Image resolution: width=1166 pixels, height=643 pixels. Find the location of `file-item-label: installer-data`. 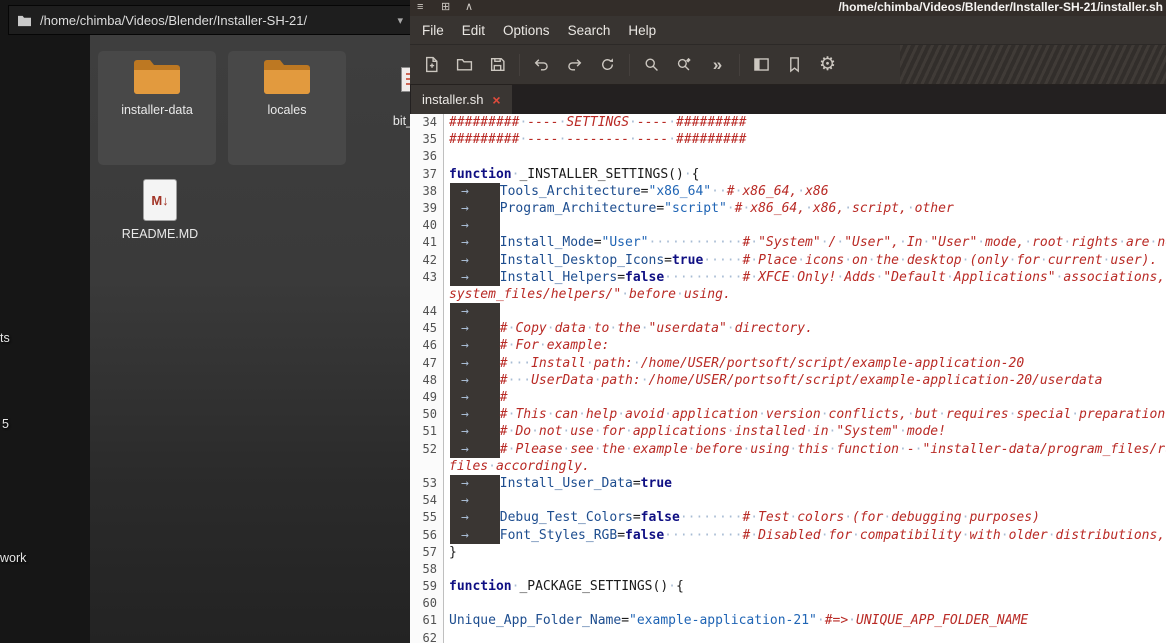

file-item-label: installer-data is located at coordinates (157, 110).